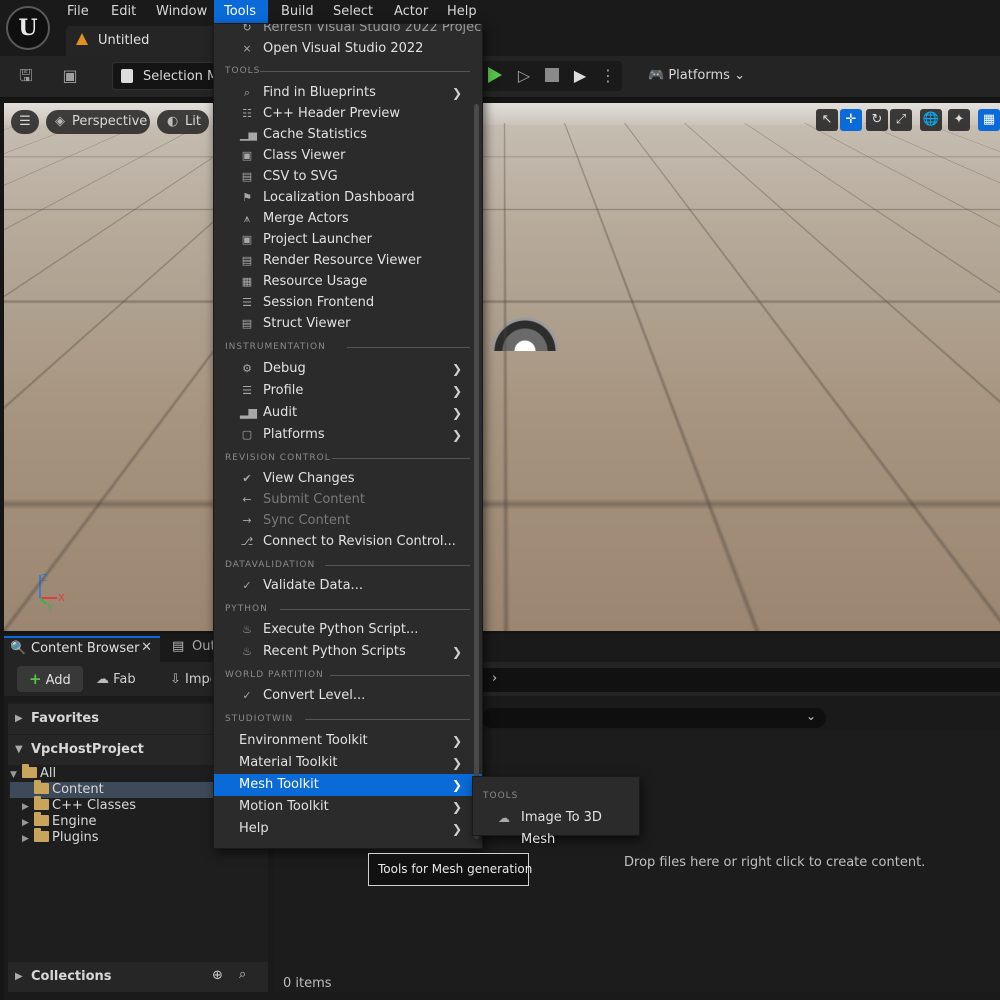  I want to click on menu-item-resource-usage: ▦ Resource Usage, so click(348, 282).